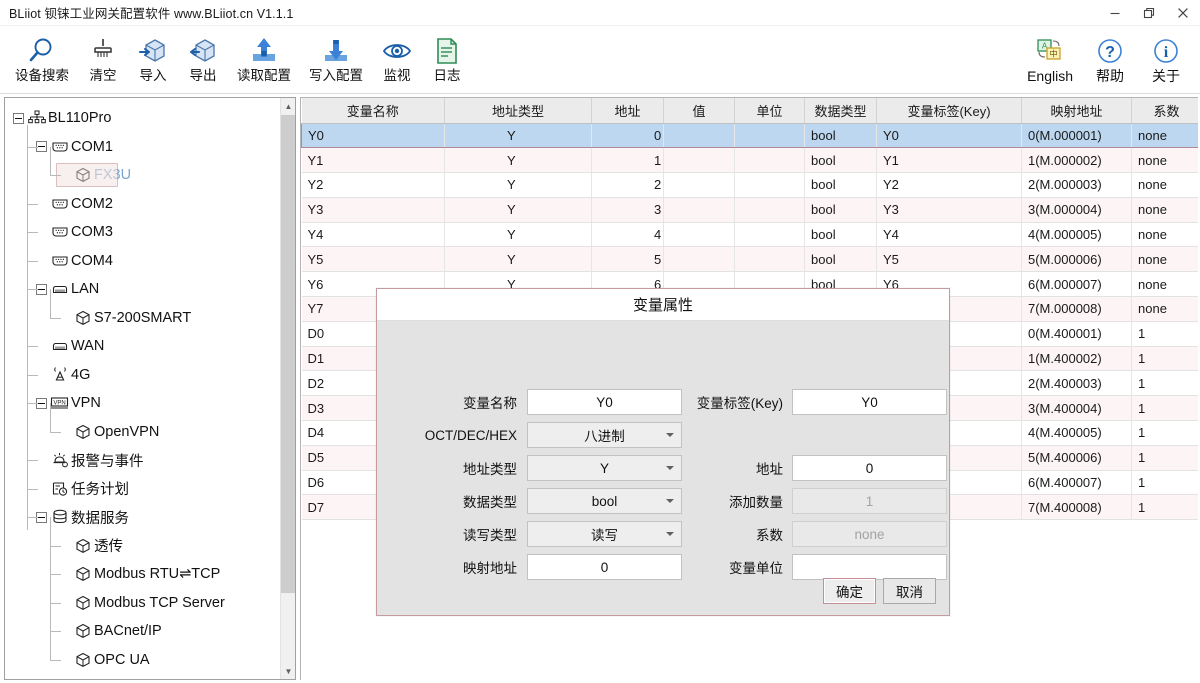 The image size is (1200, 683). What do you see at coordinates (373, 135) in the screenshot?
I see `table-cell: Y0` at bounding box center [373, 135].